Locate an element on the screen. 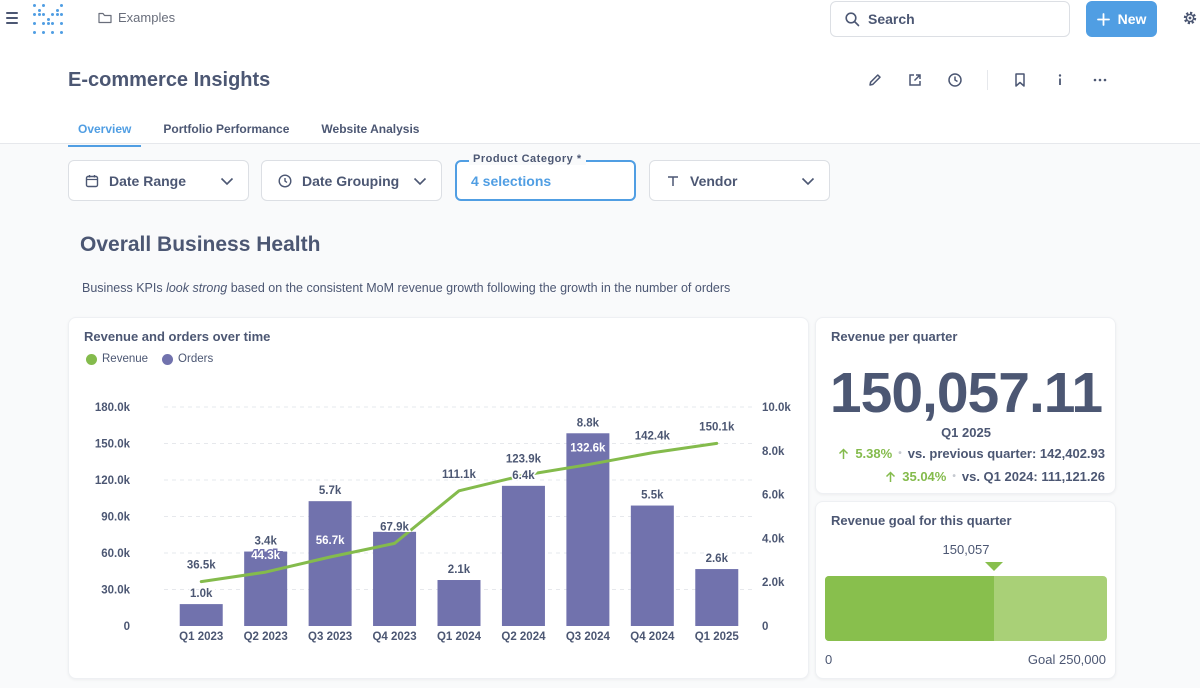 This screenshot has height=688, width=1200. share-icon is located at coordinates (915, 80).